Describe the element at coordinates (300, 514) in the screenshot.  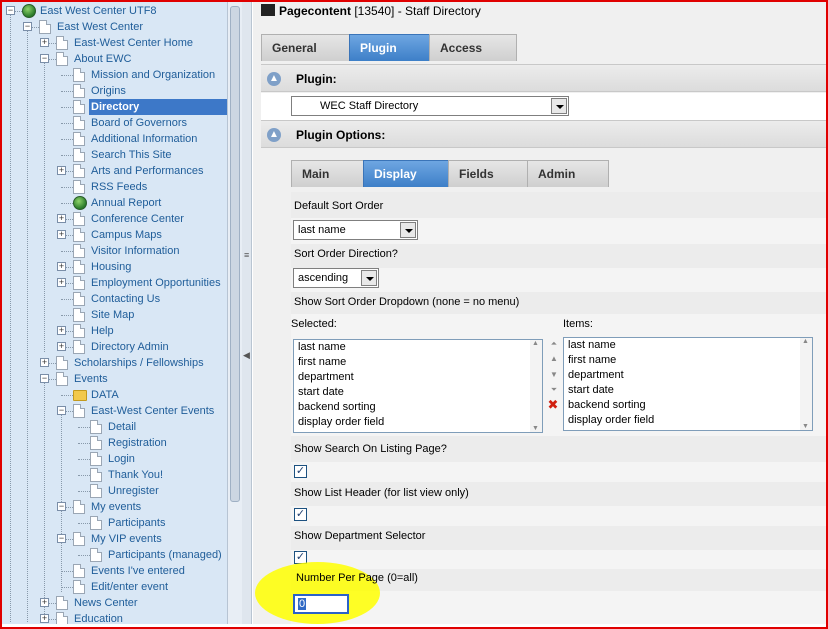
I see `show-list-header-checkbox: ✓` at that location.